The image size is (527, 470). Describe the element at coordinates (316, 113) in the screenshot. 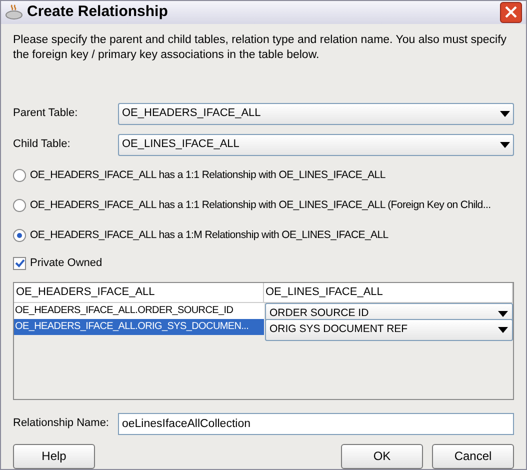

I see `parent-table-dropdown: OE_HEADERS_IFACE_ALL` at that location.